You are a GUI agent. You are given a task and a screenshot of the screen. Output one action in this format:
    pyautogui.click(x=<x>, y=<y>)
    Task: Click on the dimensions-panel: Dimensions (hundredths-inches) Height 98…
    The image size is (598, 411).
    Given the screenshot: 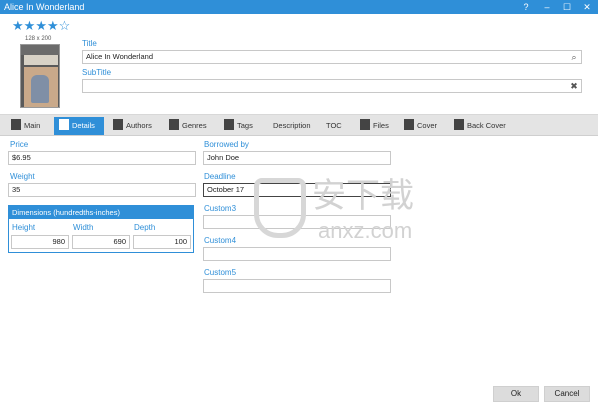 What is the action you would take?
    pyautogui.click(x=101, y=229)
    